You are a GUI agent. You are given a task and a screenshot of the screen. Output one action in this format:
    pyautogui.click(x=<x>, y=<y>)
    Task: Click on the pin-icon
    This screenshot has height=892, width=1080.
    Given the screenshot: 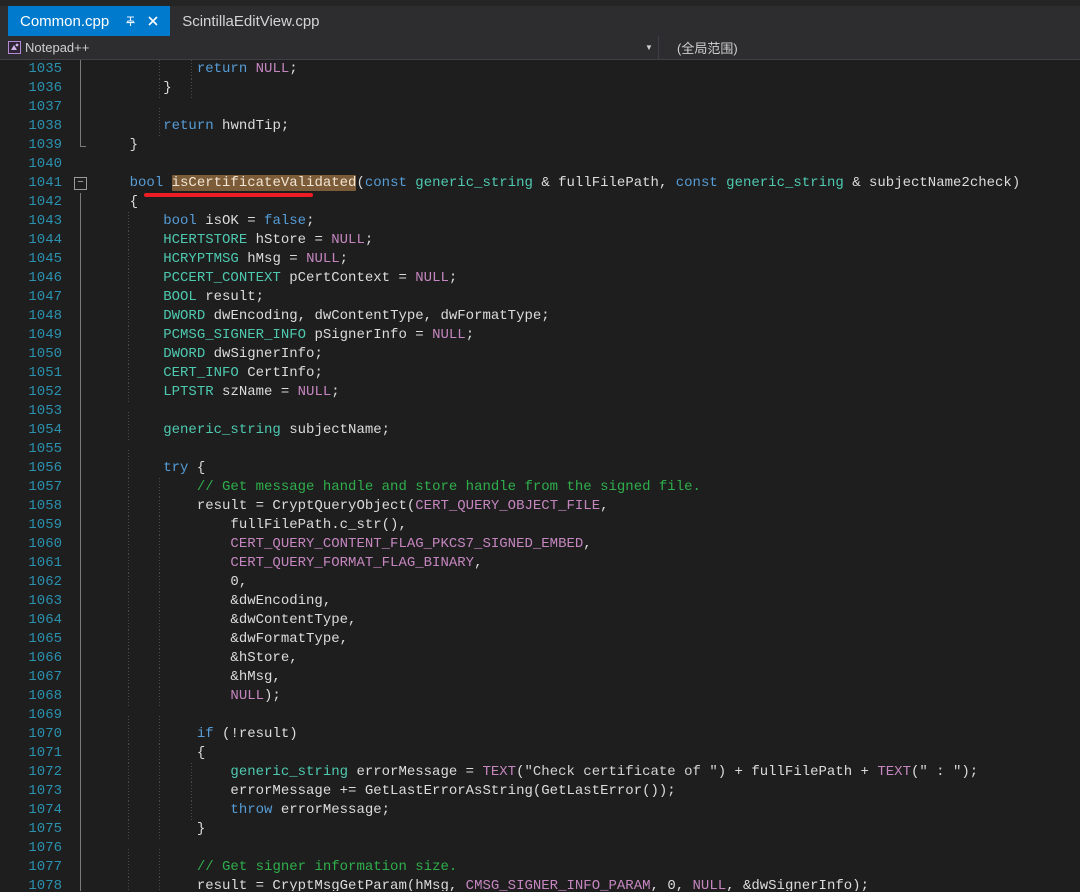 What is the action you would take?
    pyautogui.click(x=130, y=21)
    